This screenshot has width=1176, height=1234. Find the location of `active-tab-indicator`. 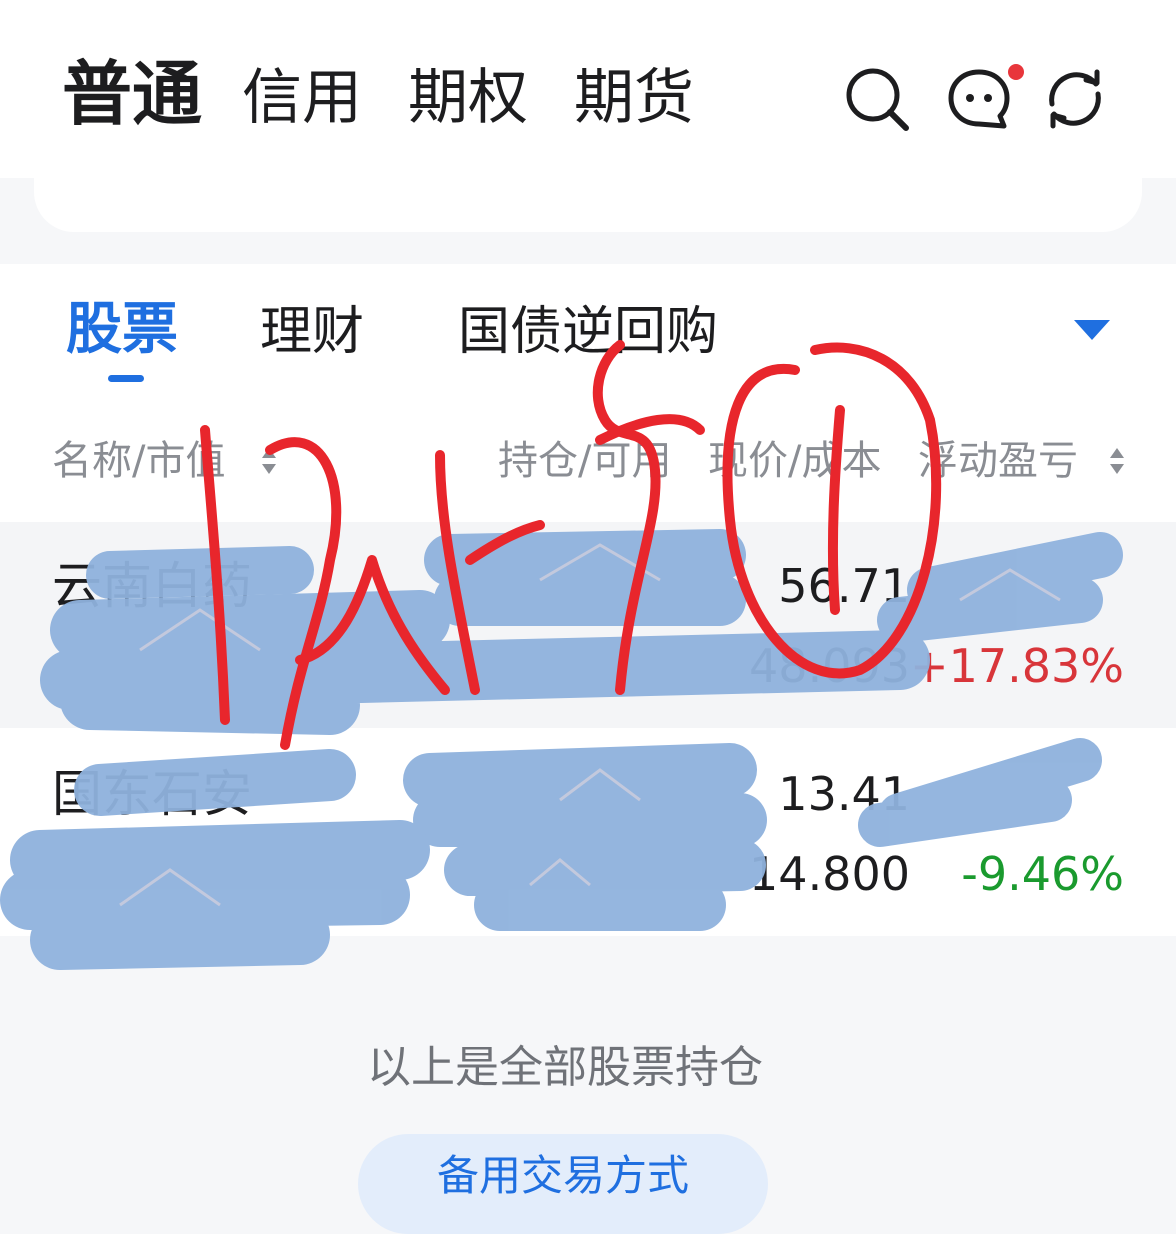

active-tab-indicator is located at coordinates (126, 378).